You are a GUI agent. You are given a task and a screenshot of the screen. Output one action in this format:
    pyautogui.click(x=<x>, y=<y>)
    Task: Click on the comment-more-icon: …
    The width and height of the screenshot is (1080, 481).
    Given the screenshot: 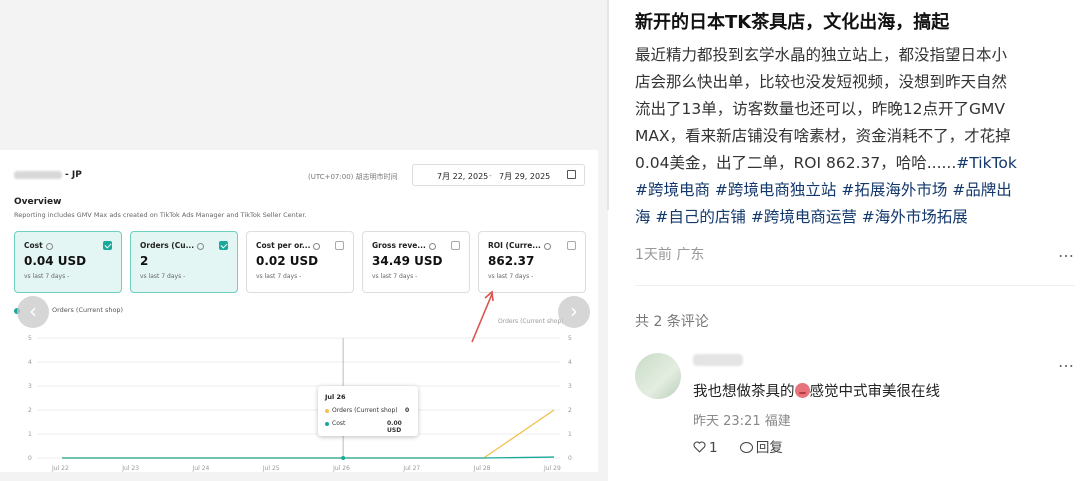 What is the action you would take?
    pyautogui.click(x=1066, y=361)
    